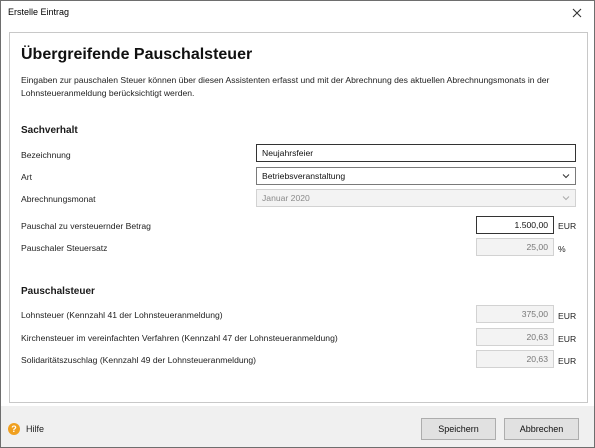 This screenshot has height=448, width=595. Describe the element at coordinates (58, 199) in the screenshot. I see `abrechnungsmonat-label: Abrechnungsmonat` at that location.